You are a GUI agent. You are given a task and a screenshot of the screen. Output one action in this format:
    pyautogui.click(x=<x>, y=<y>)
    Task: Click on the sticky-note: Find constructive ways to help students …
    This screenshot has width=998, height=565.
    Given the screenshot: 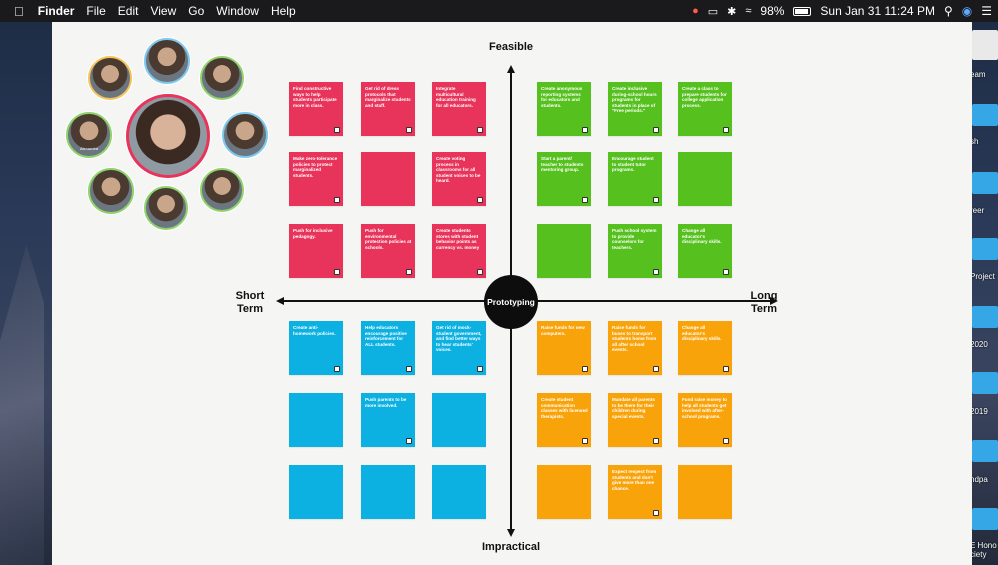 What is the action you would take?
    pyautogui.click(x=316, y=109)
    